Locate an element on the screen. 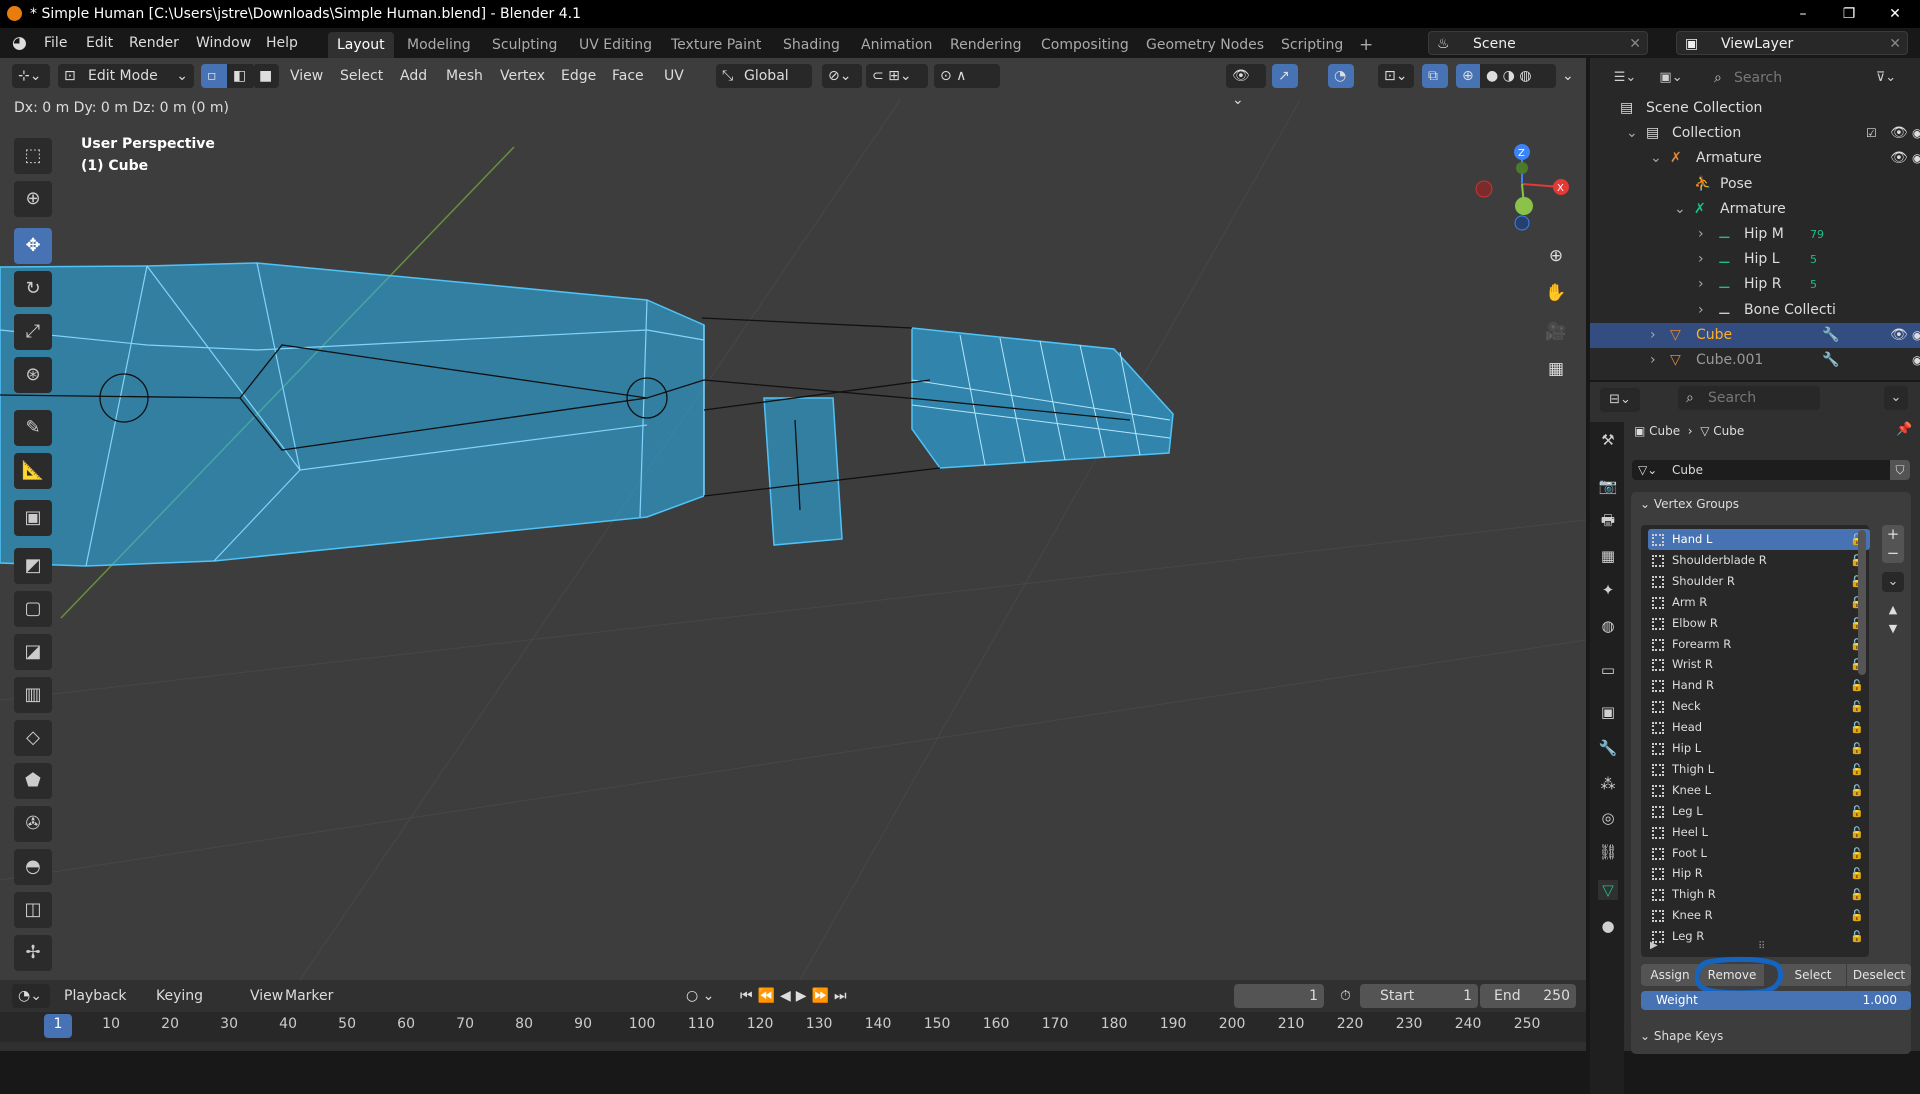  display-mode-button: ☰⌄ is located at coordinates (1625, 78).